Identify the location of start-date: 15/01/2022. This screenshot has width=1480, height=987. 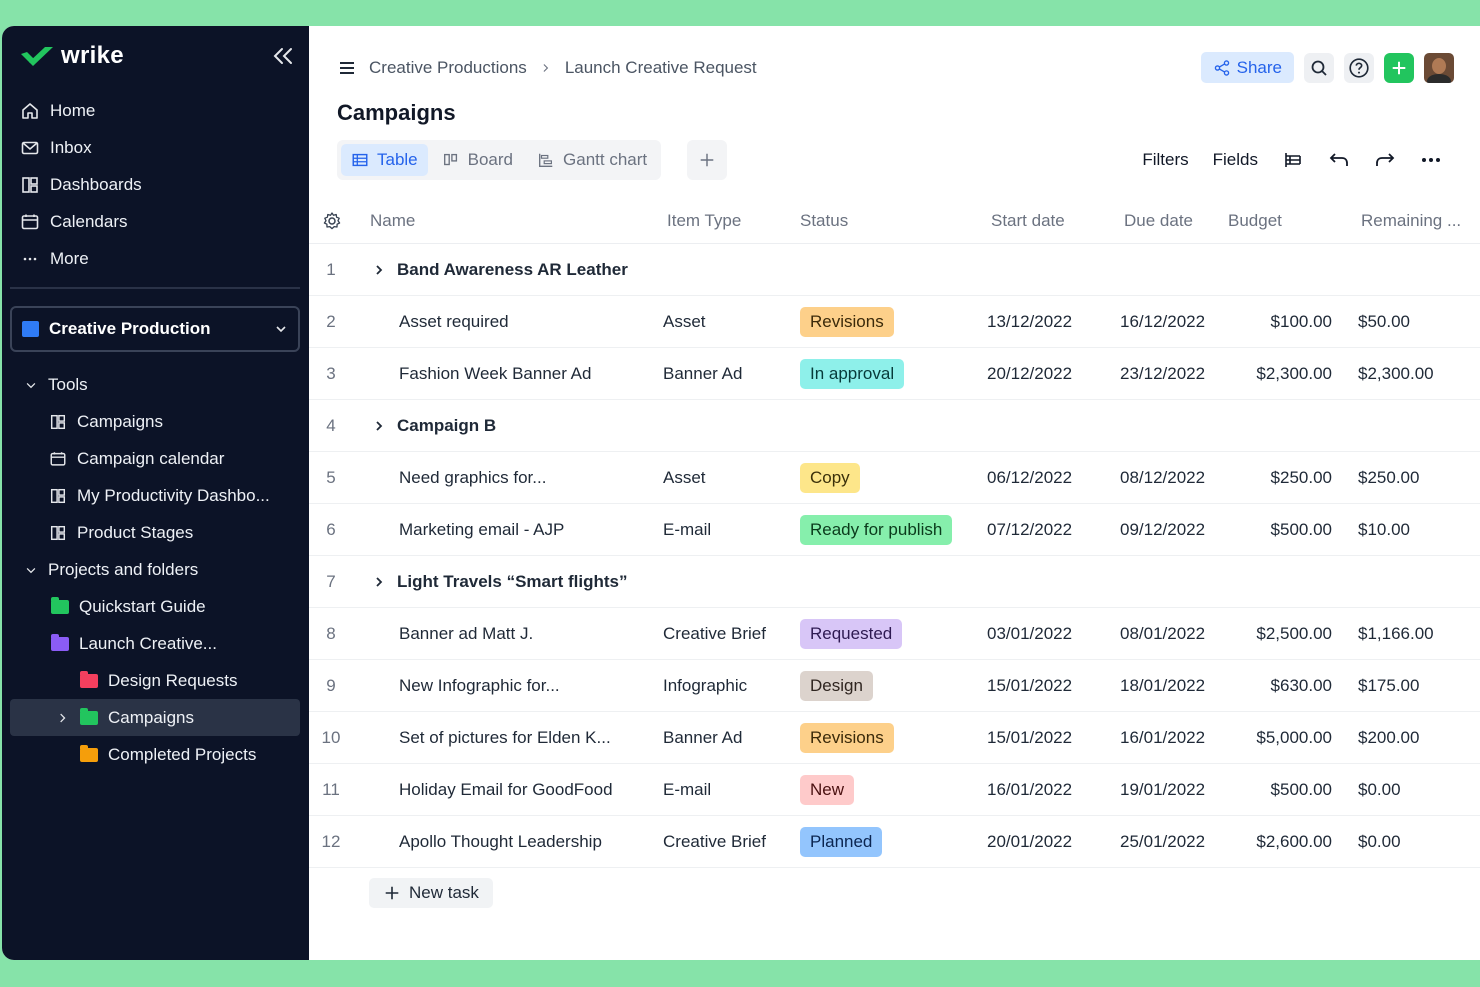
(1030, 737).